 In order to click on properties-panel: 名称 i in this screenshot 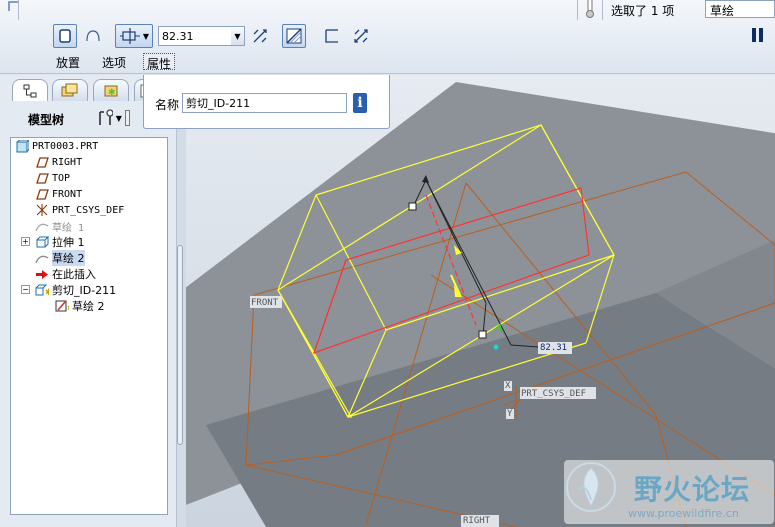, I will do `click(266, 102)`.